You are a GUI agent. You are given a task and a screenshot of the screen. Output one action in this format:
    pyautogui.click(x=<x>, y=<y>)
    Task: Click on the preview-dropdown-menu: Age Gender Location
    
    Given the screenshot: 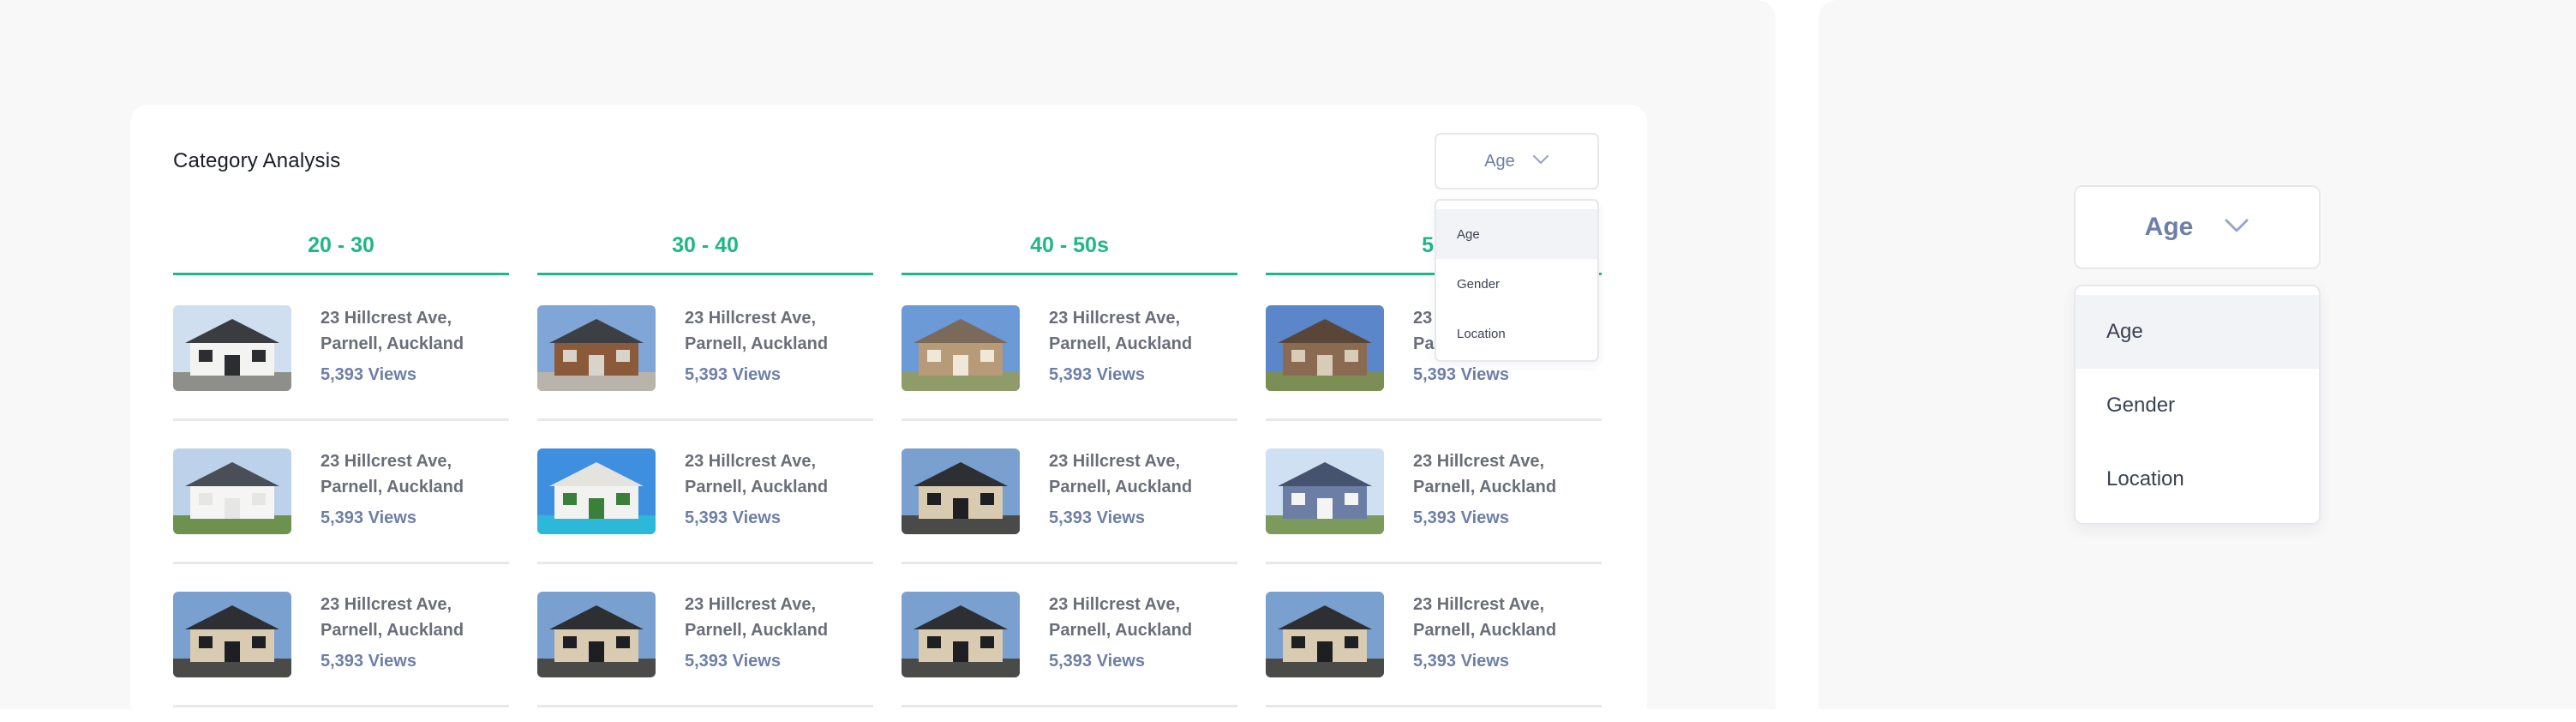 What is the action you would take?
    pyautogui.click(x=2197, y=405)
    